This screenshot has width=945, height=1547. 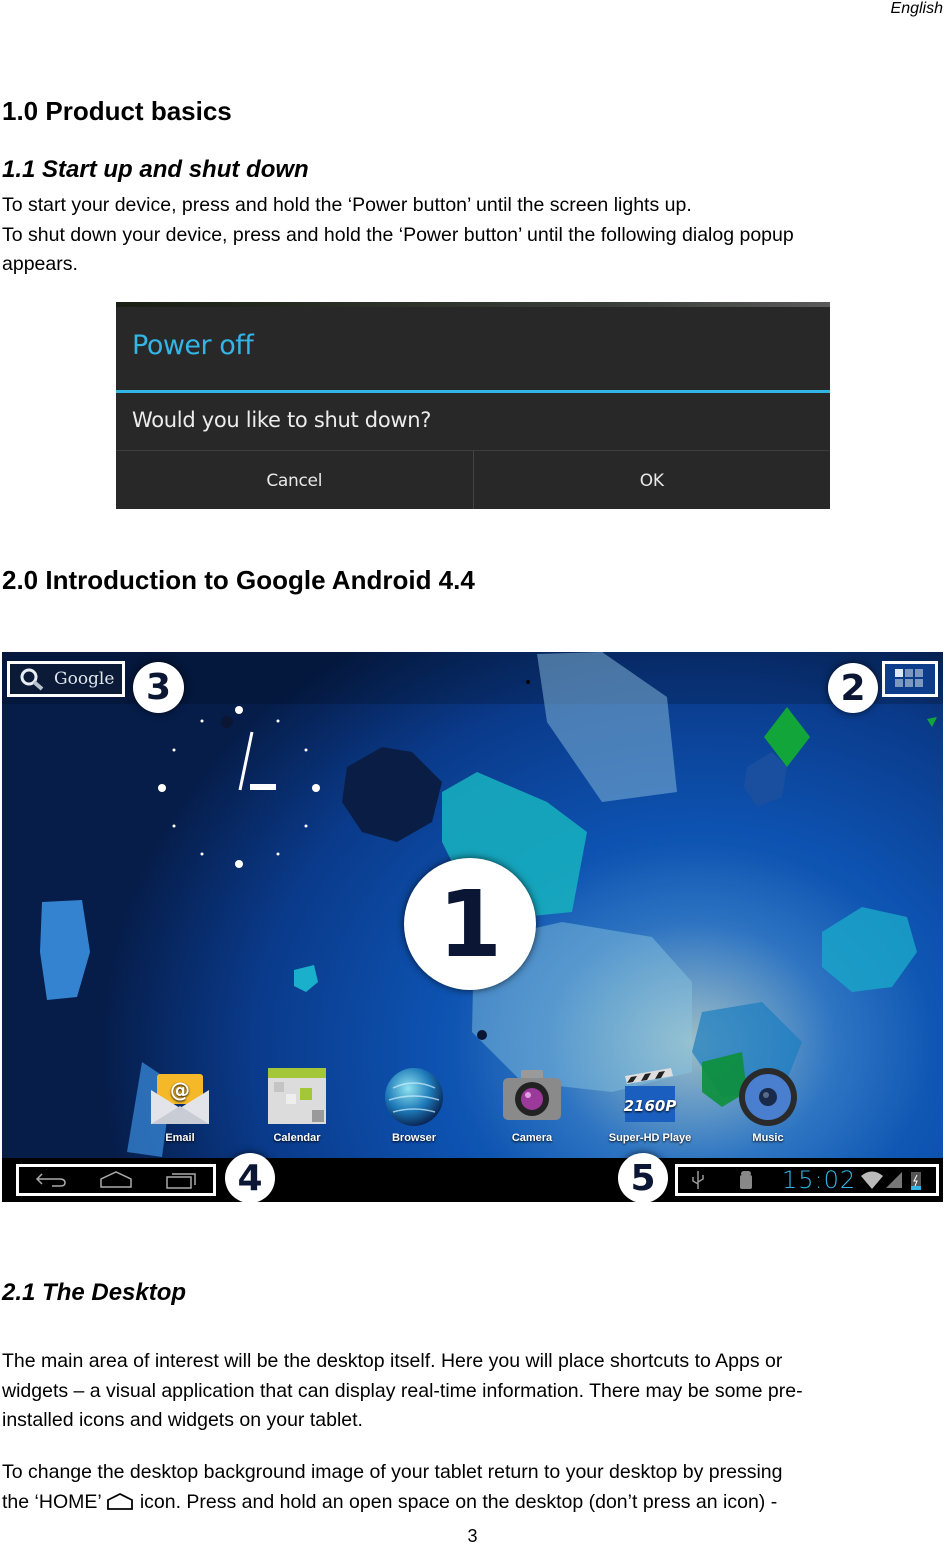 I want to click on analog-clock-widget, so click(x=239, y=787).